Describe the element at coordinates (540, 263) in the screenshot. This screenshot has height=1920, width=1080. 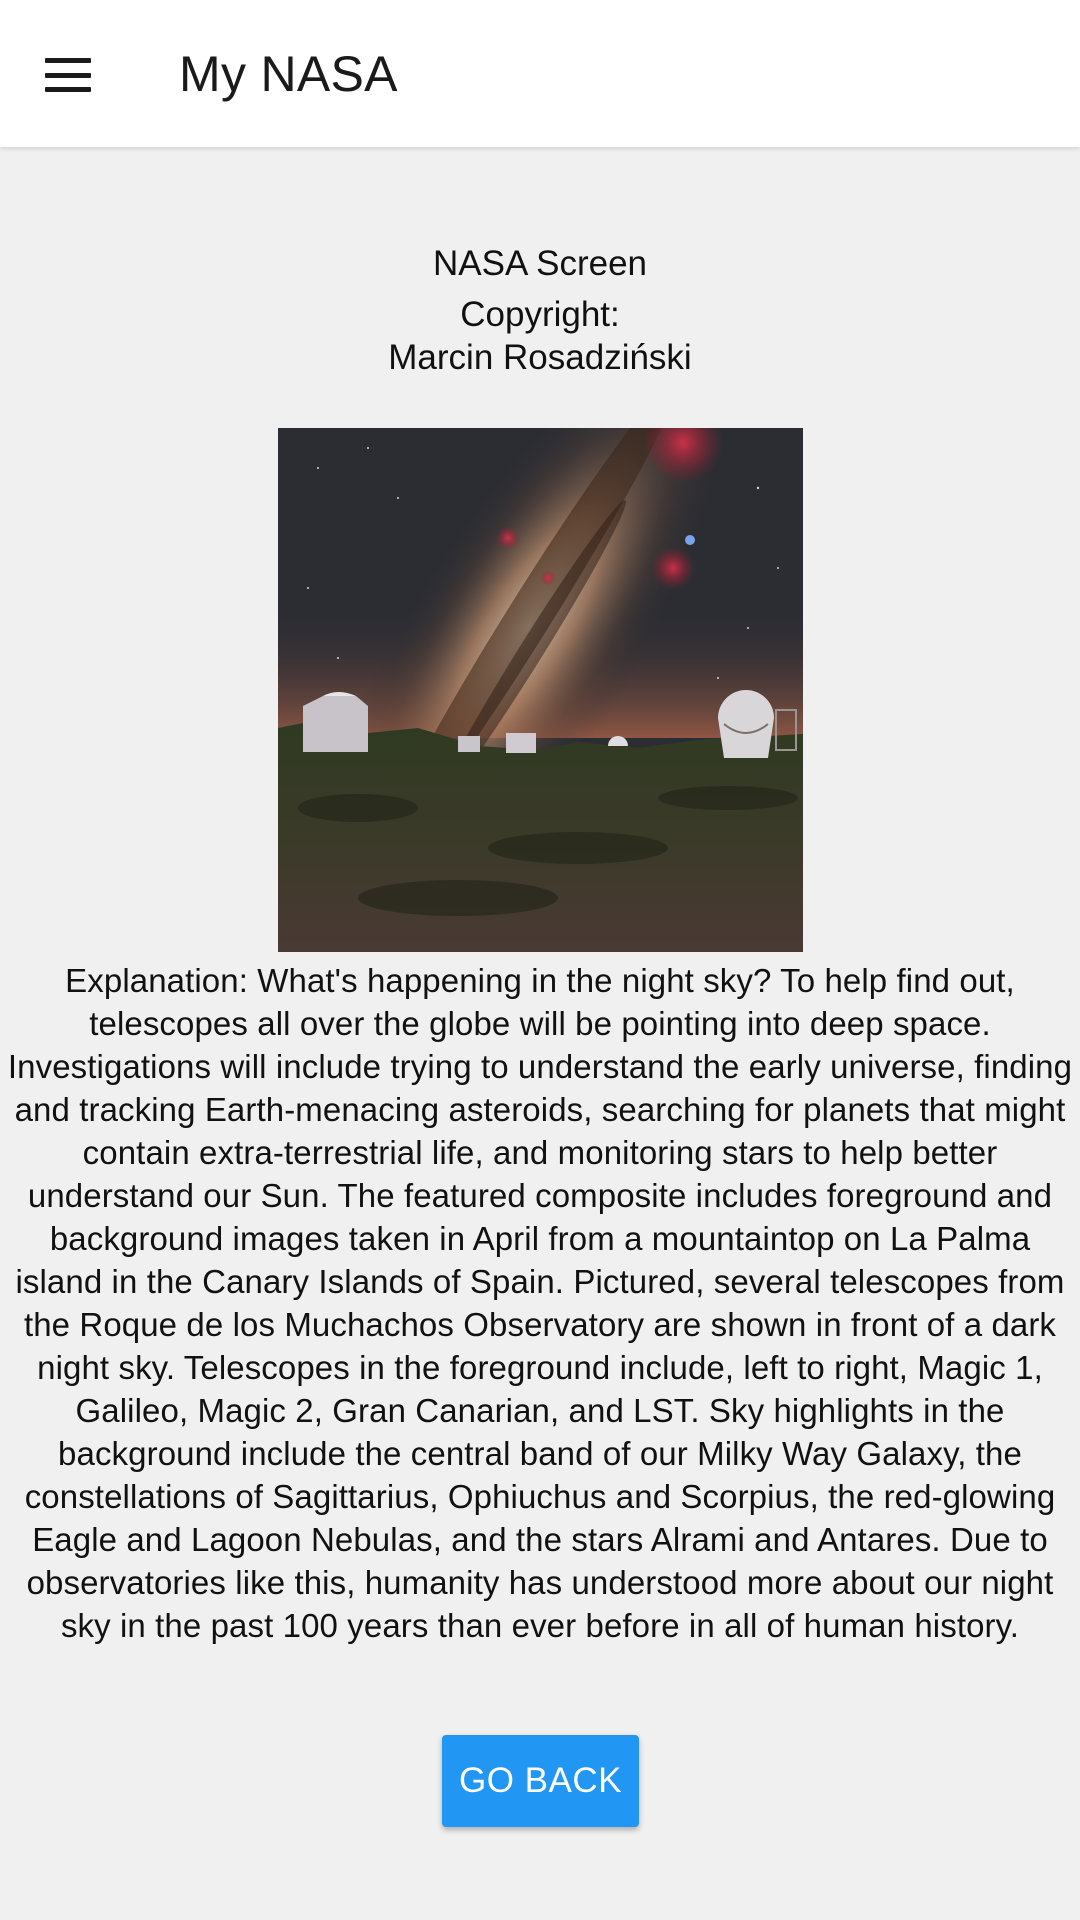
I see `screen-title: NASA Screen` at that location.